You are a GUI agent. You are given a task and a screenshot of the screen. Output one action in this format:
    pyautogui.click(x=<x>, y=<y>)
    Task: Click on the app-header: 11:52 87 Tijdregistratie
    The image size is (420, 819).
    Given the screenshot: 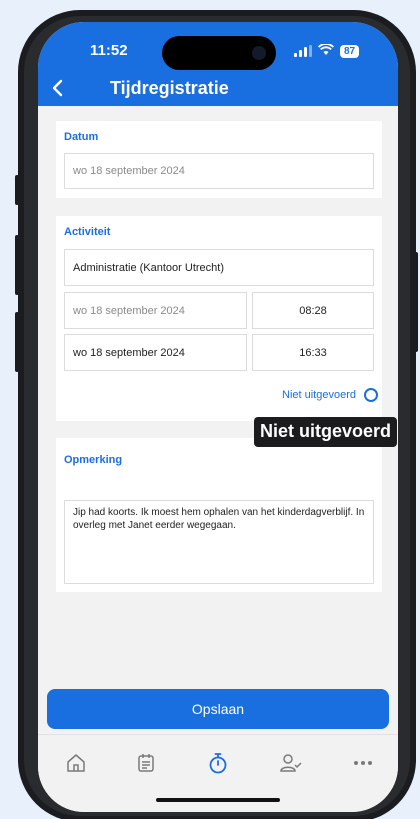 What is the action you would take?
    pyautogui.click(x=218, y=64)
    